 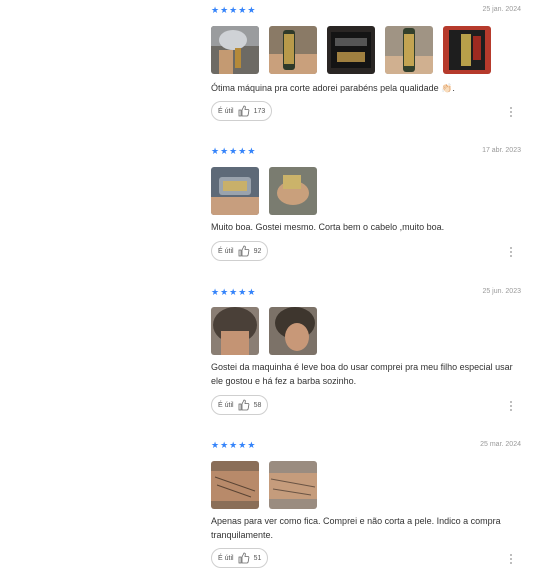 I want to click on review-date: 25 jun. 2023, so click(x=501, y=291).